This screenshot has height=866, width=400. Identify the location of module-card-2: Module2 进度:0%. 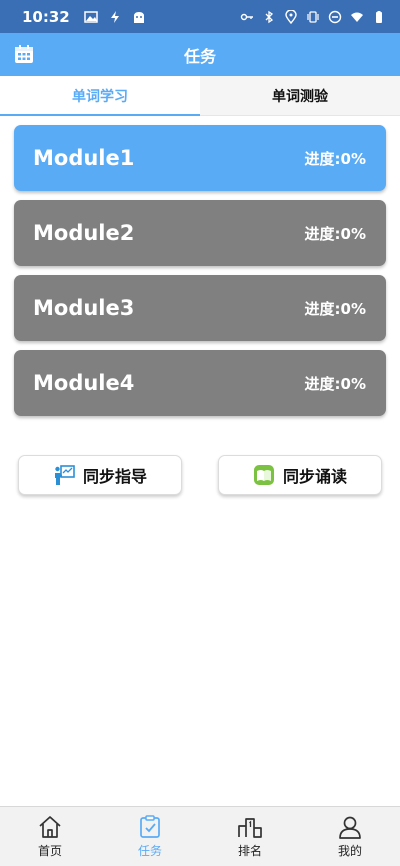
(200, 233).